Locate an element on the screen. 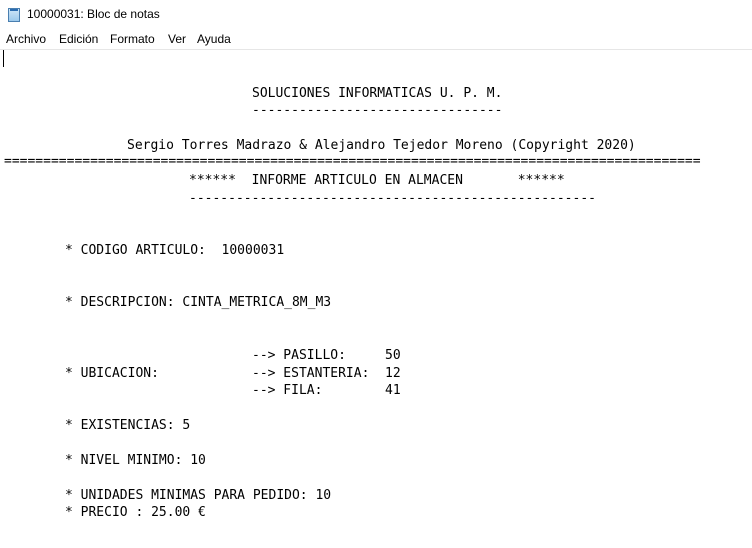  company-name: SOLUCIONES INFORMATICAS U. P. M. is located at coordinates (377, 93).